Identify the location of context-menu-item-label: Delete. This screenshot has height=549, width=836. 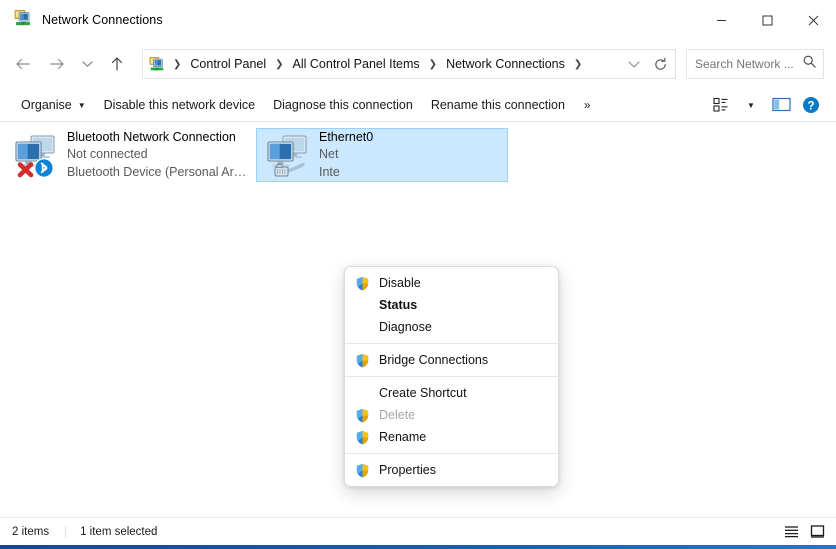
(397, 415).